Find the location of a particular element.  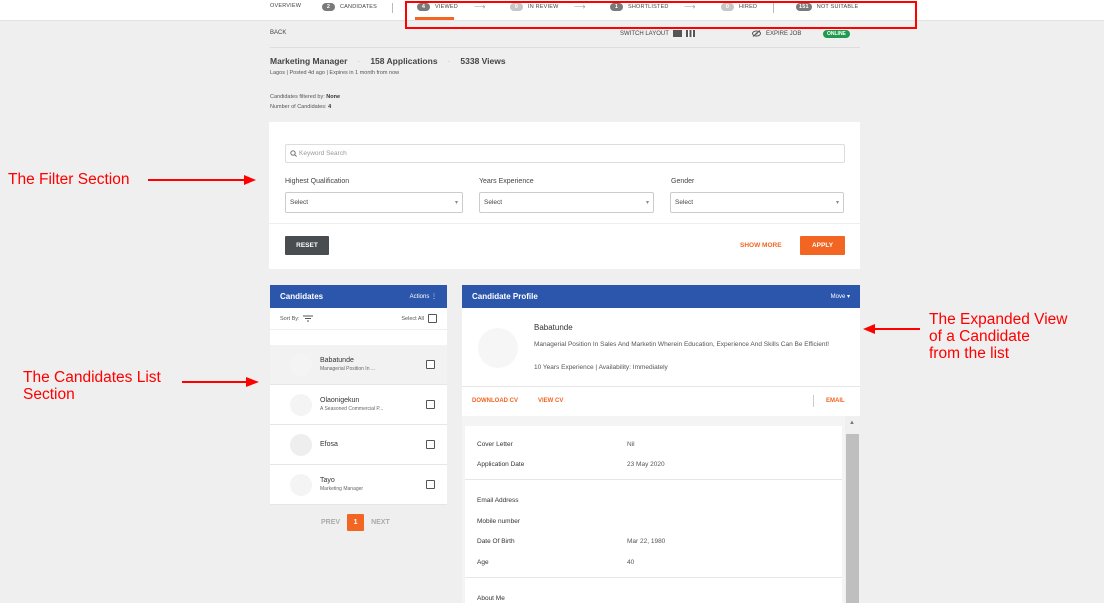

keyword-search-input: Keyword Search is located at coordinates (565, 153).